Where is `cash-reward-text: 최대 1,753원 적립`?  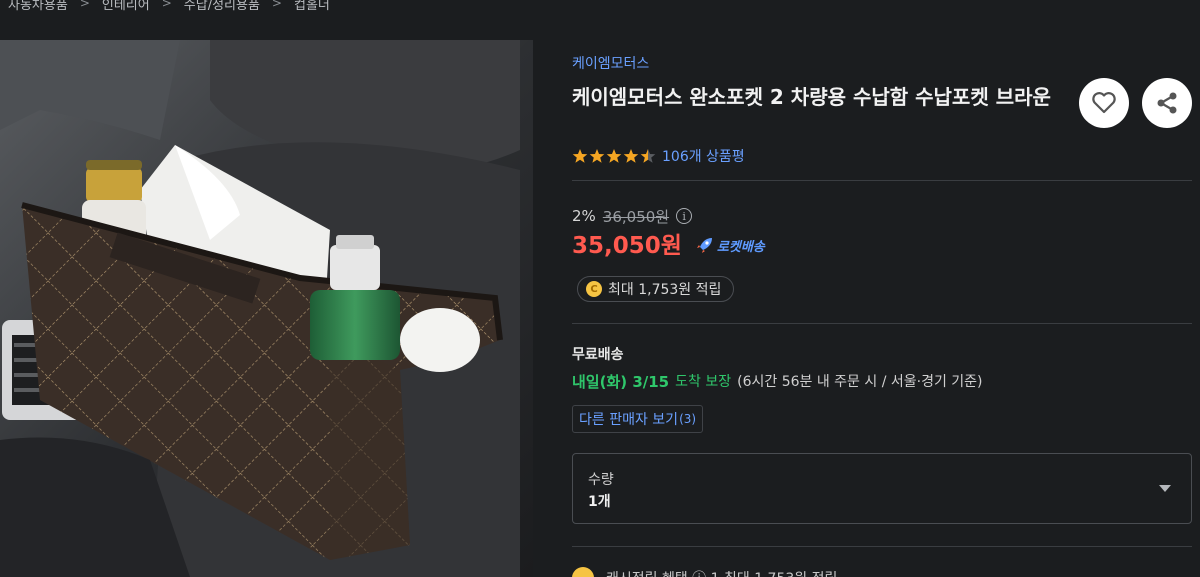 cash-reward-text: 최대 1,753원 적립 is located at coordinates (665, 290).